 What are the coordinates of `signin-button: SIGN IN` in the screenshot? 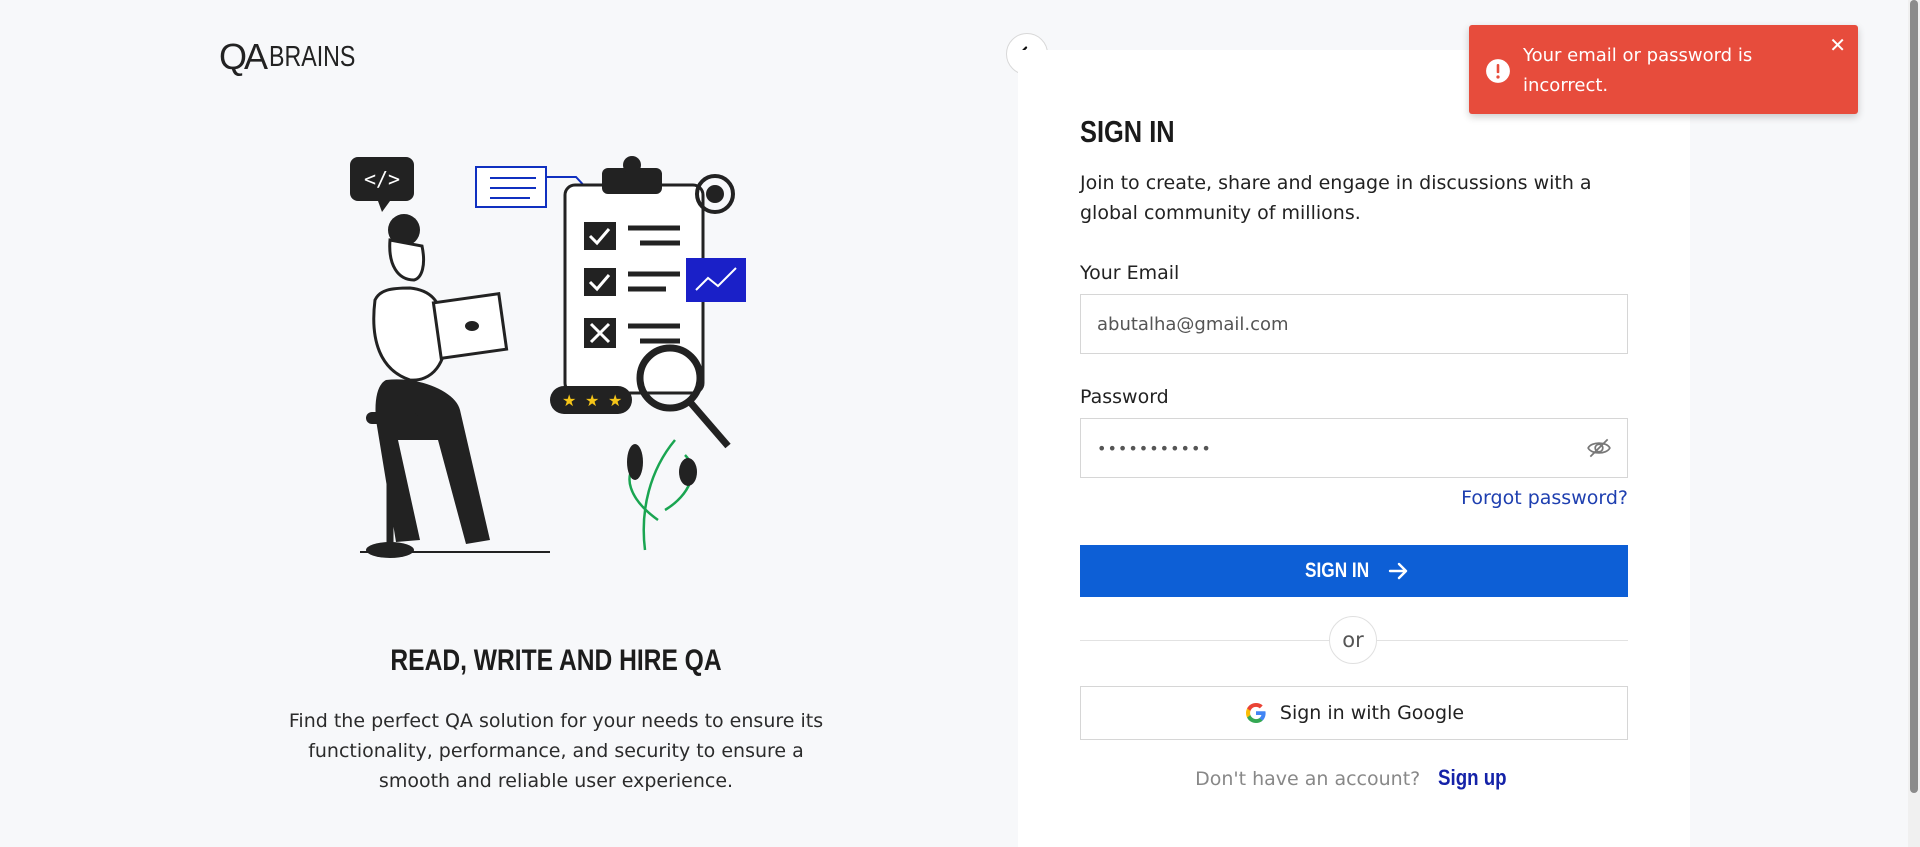 It's located at (1354, 571).